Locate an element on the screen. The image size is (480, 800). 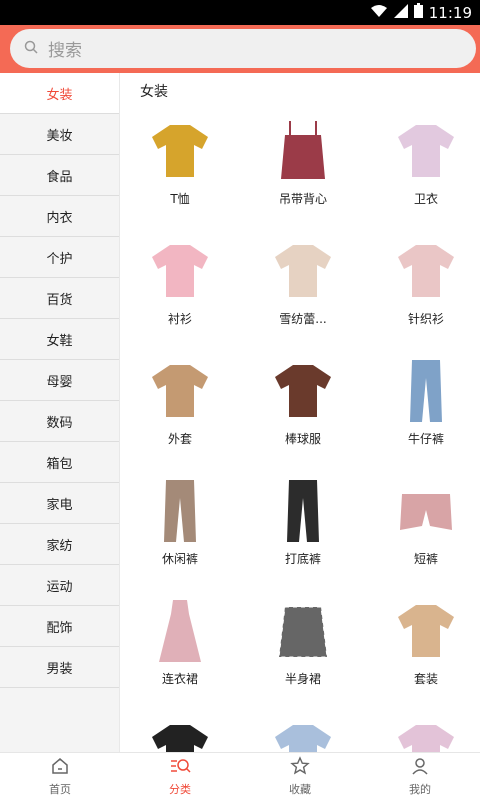
product-category-label: 半身裙 is located at coordinates (302, 679).